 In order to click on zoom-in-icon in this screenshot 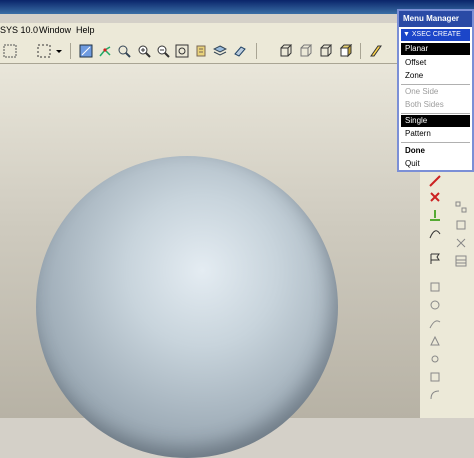, I will do `click(144, 51)`.